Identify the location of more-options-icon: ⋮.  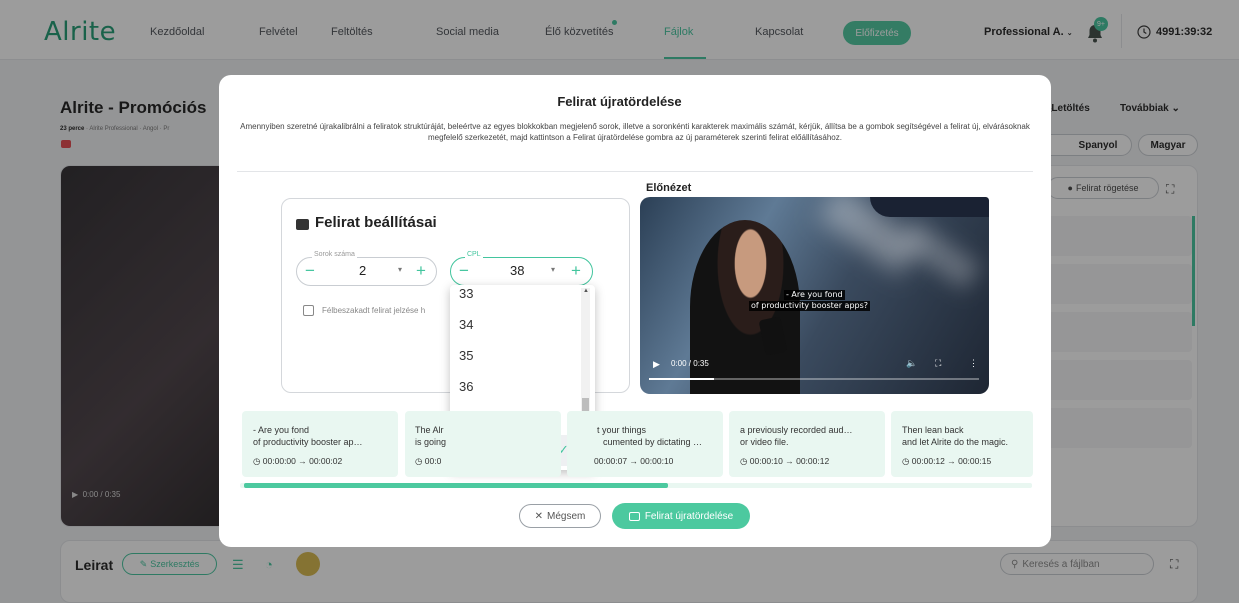
(973, 363).